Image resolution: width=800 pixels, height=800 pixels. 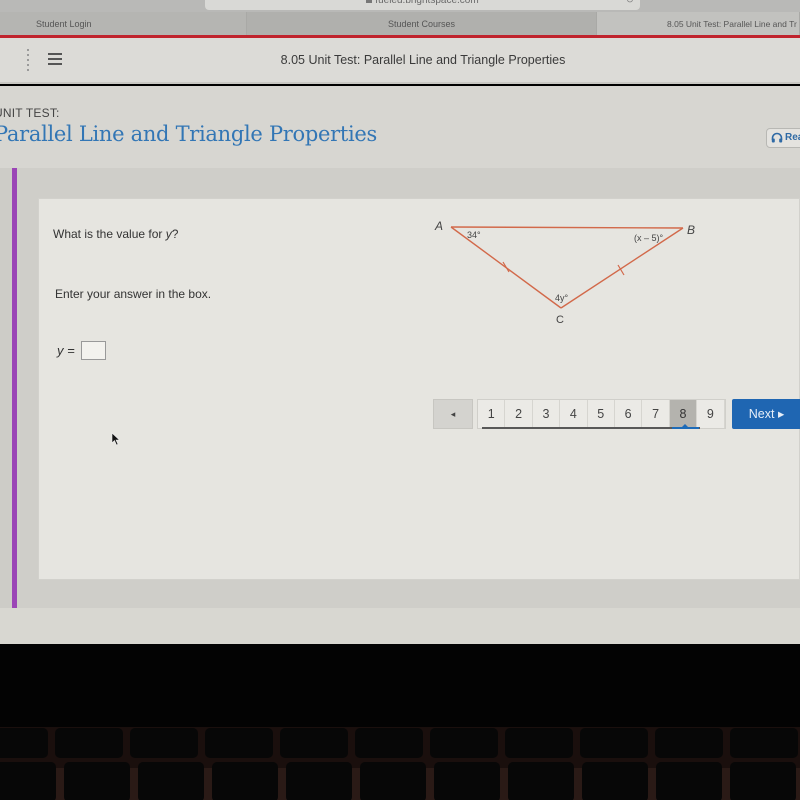 What do you see at coordinates (630, 3) in the screenshot?
I see `reload-icon: ↻` at bounding box center [630, 3].